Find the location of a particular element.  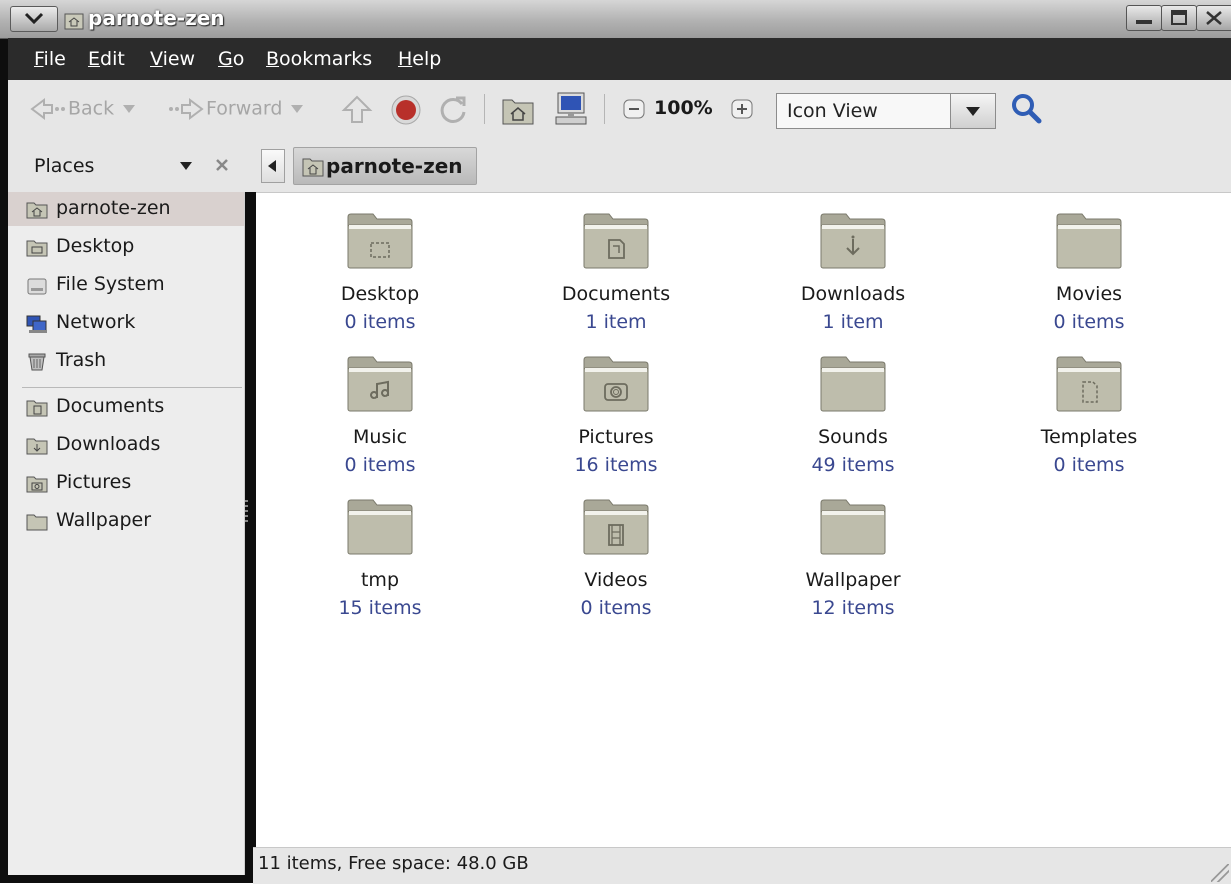

maximize-icon is located at coordinates (1179, 17).